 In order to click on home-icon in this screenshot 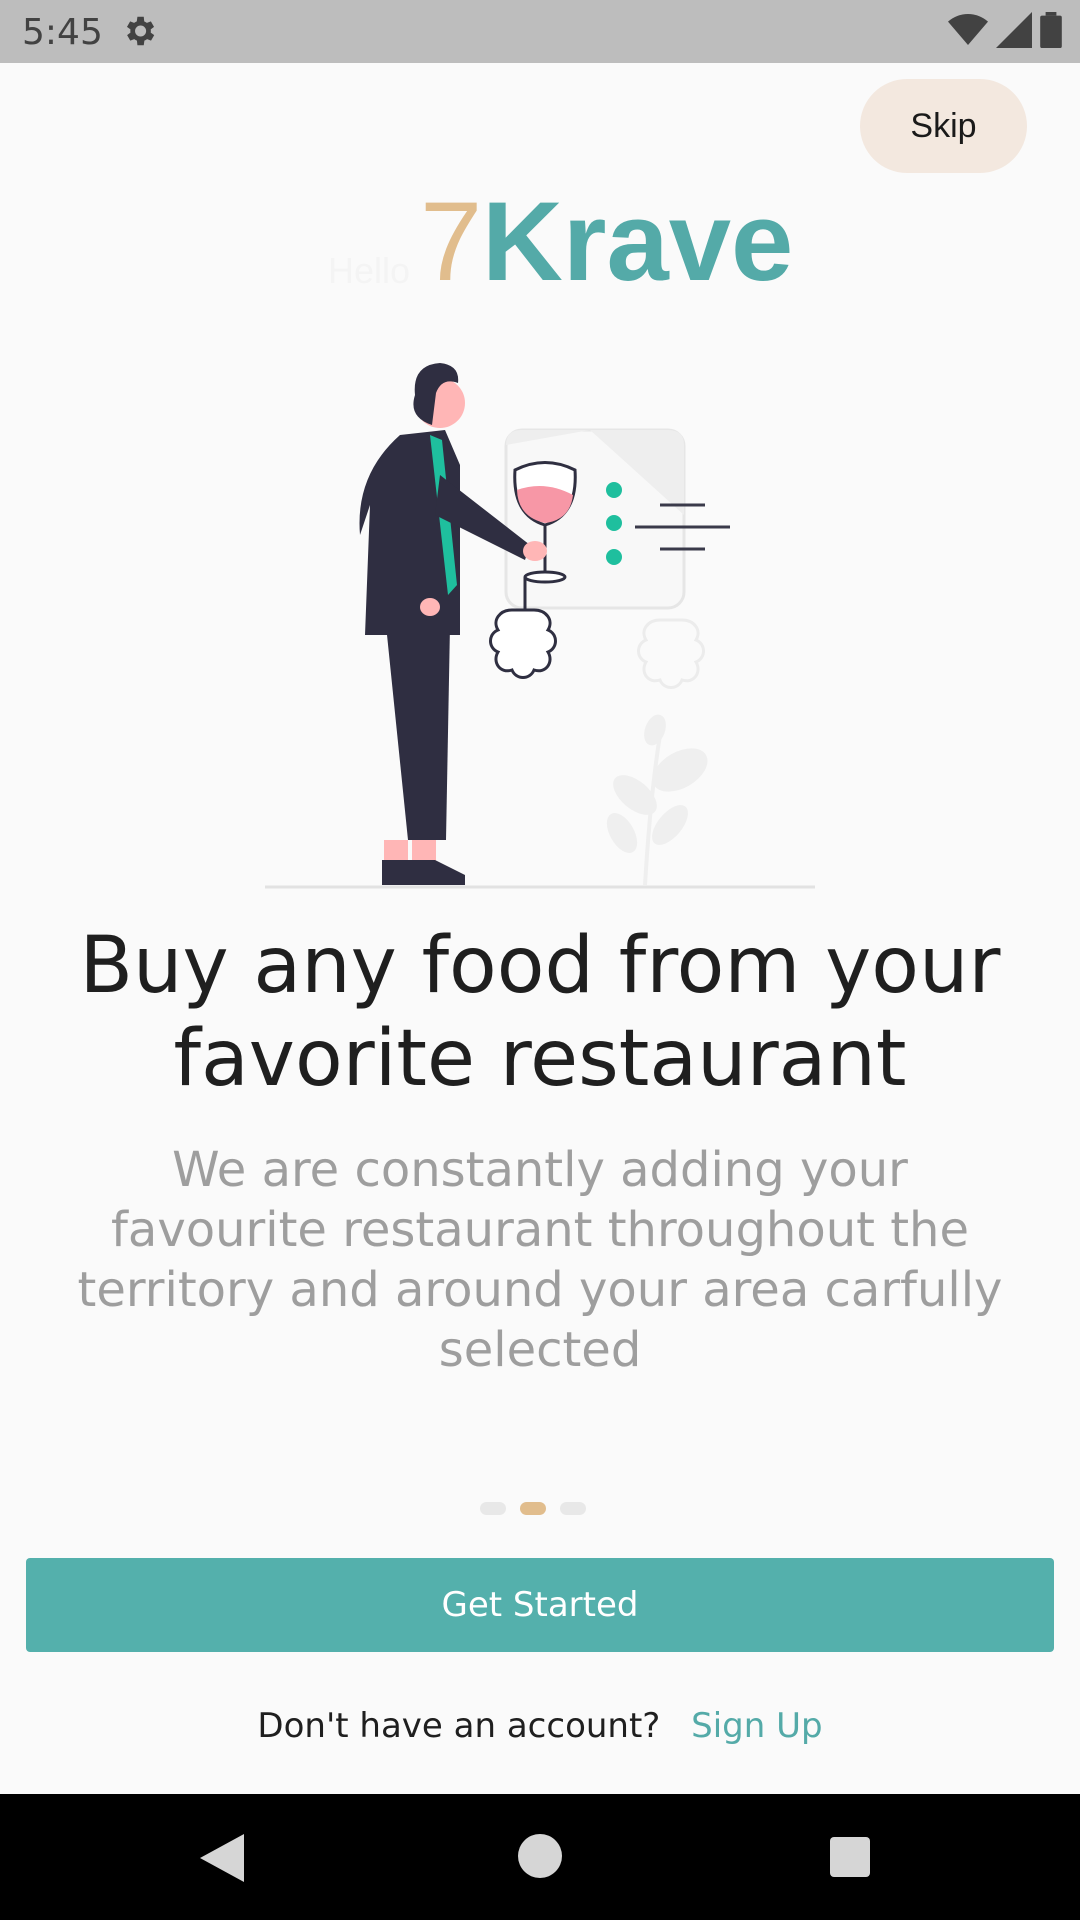, I will do `click(540, 1856)`.